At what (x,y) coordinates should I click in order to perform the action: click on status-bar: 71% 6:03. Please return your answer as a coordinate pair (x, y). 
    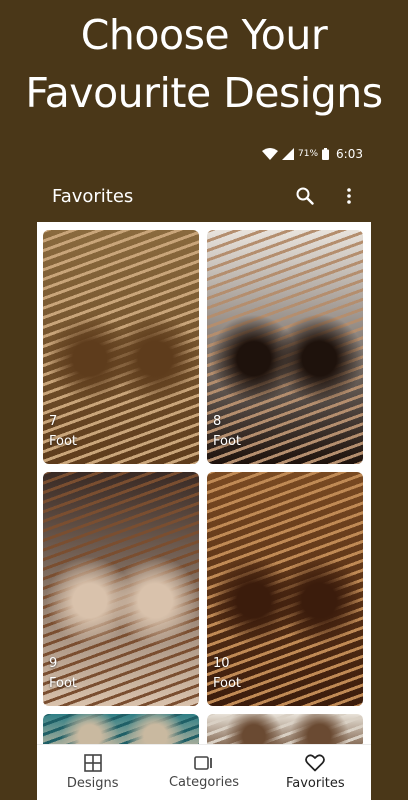
    Looking at the image, I should click on (204, 154).